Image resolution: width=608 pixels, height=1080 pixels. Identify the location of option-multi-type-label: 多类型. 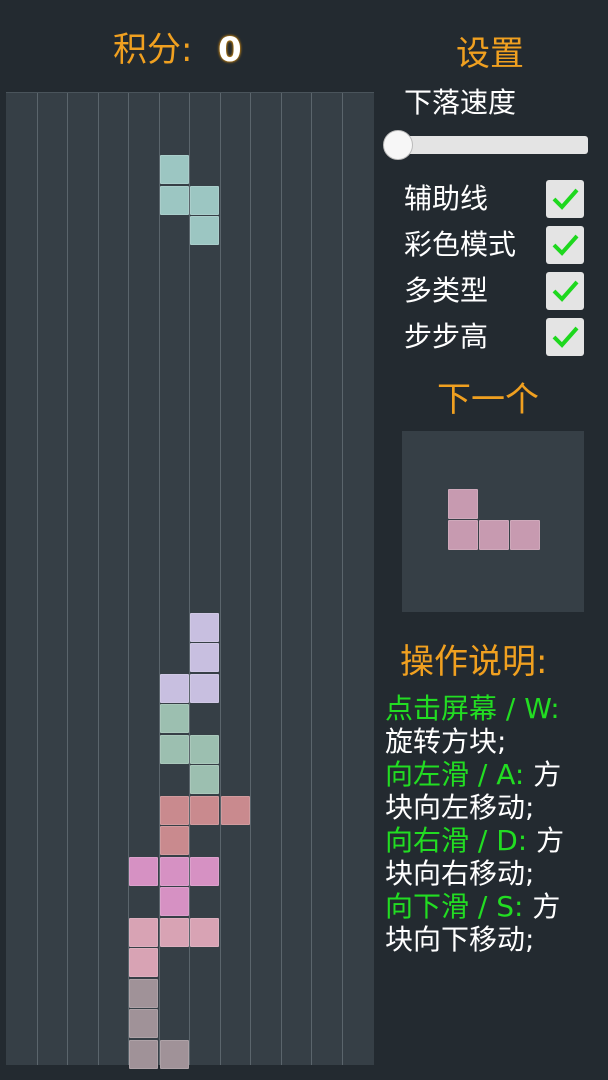
(446, 290).